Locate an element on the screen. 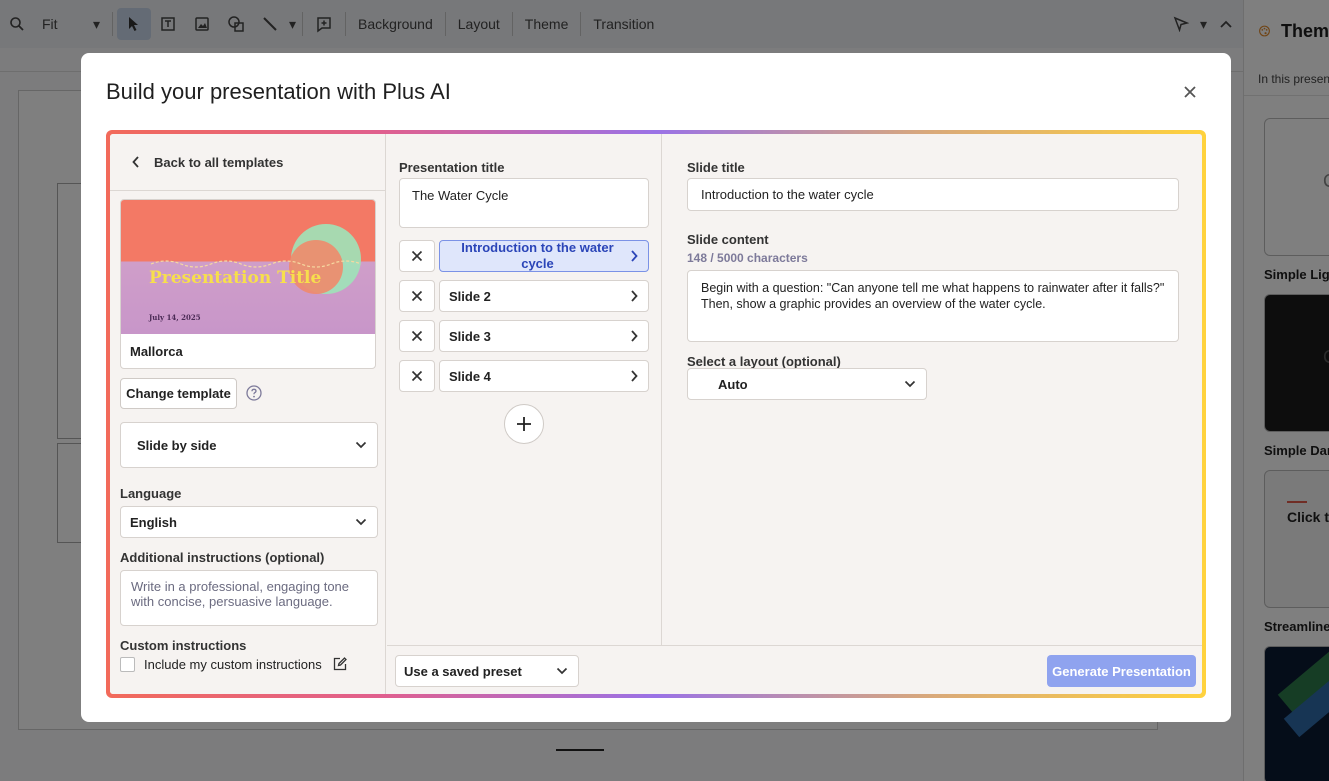 Image resolution: width=1329 pixels, height=781 pixels. template-name: Mallorca is located at coordinates (156, 351).